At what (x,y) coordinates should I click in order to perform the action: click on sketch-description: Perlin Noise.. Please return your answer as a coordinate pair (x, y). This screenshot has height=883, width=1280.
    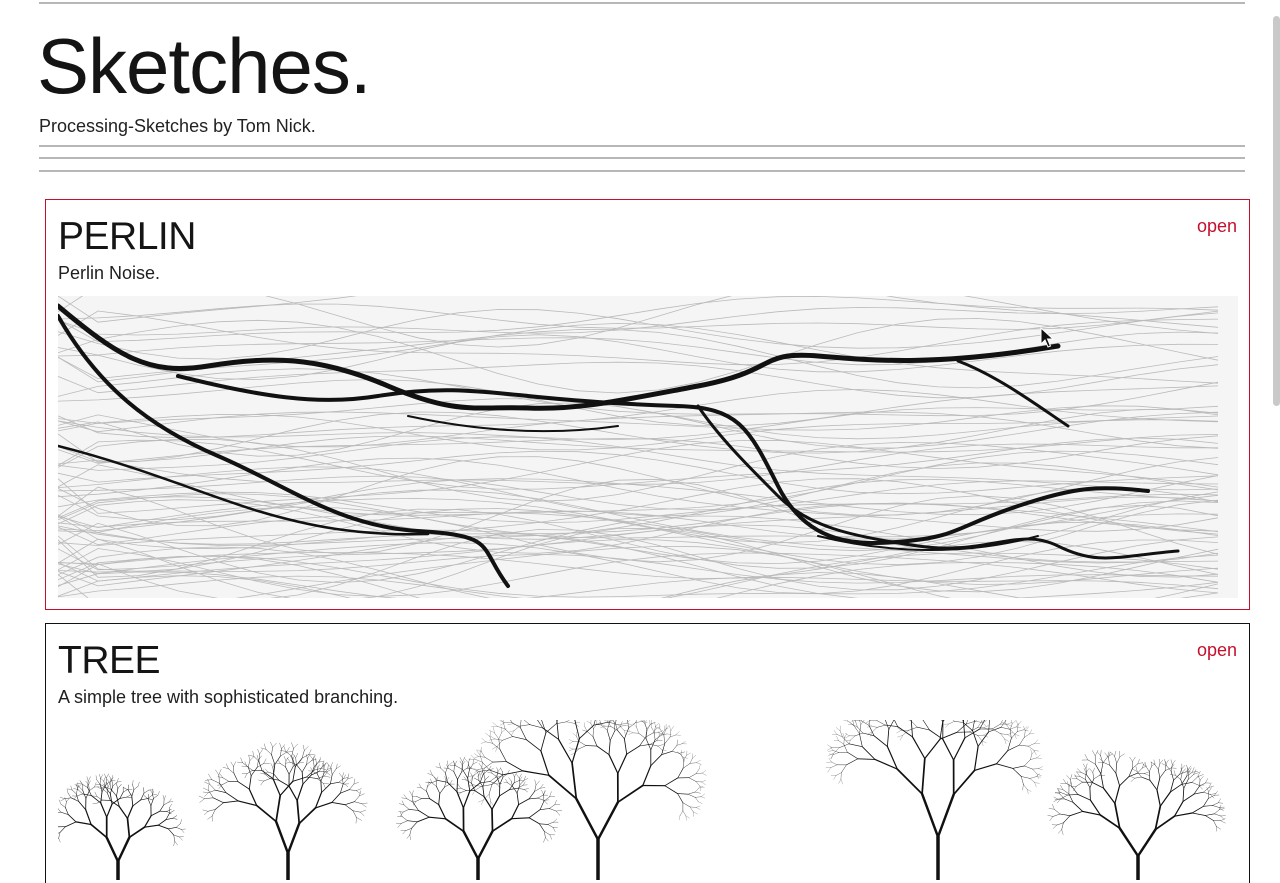
    Looking at the image, I should click on (109, 273).